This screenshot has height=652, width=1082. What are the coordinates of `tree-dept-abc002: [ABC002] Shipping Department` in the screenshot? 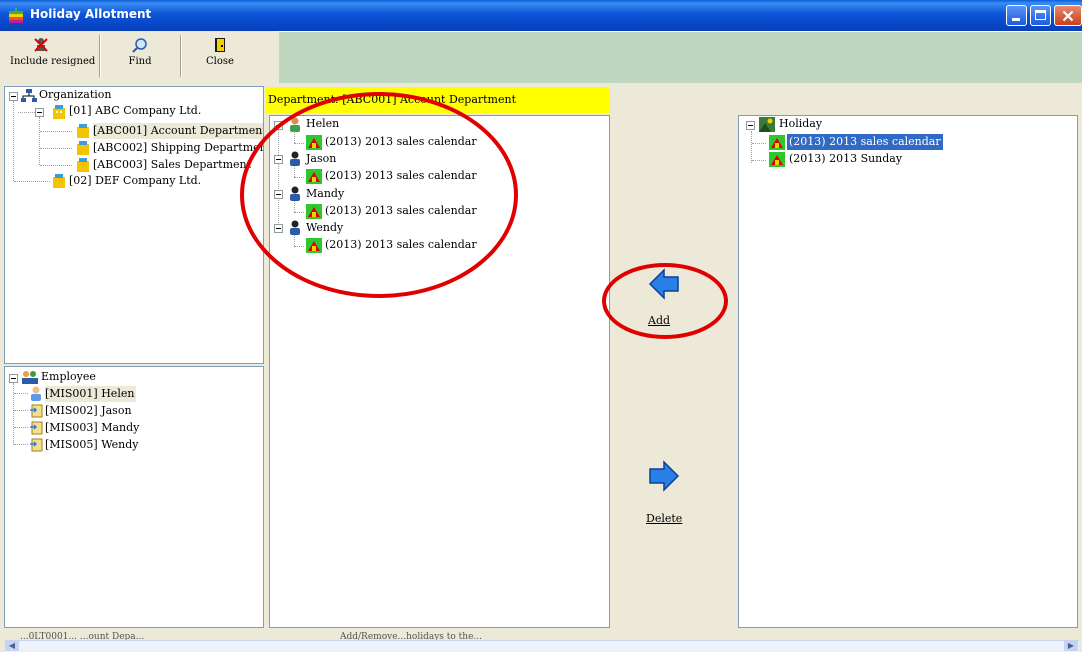 It's located at (178, 148).